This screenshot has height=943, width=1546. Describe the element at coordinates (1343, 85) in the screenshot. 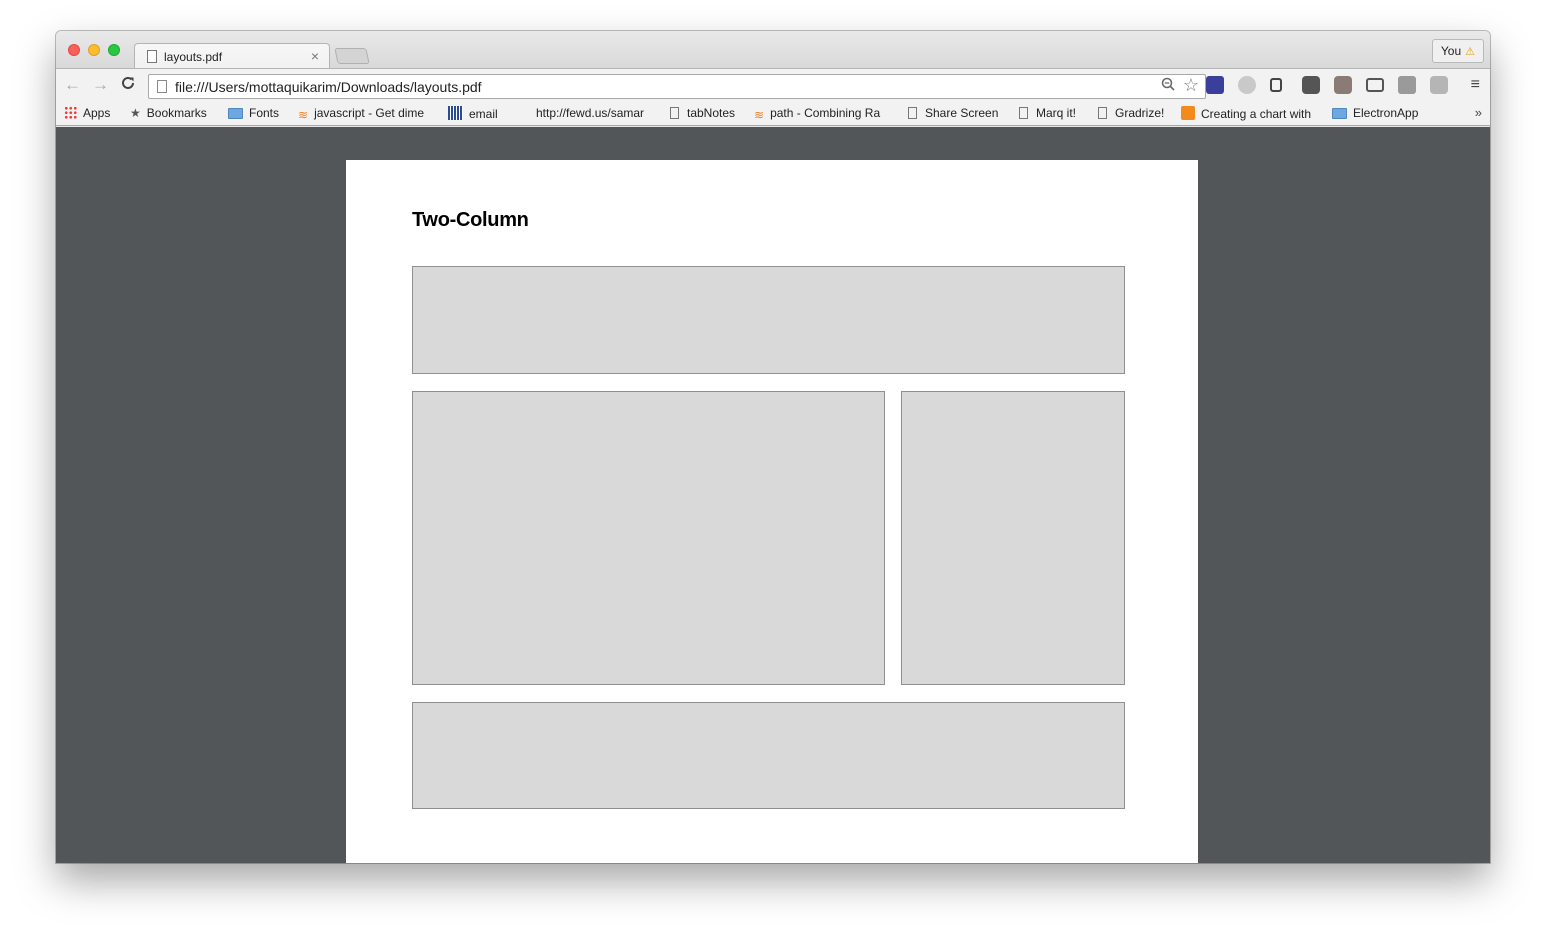

I see `extension-5-icon` at that location.